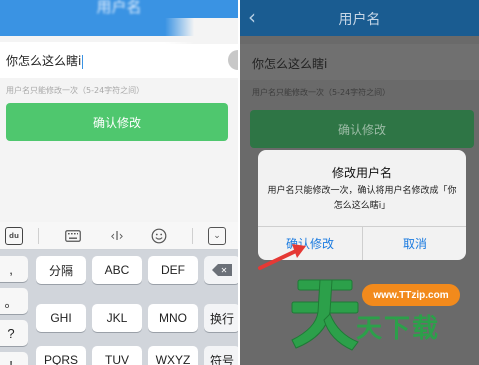 The image size is (479, 365). Describe the element at coordinates (221, 355) in the screenshot. I see `symbol-key: 符号` at that location.